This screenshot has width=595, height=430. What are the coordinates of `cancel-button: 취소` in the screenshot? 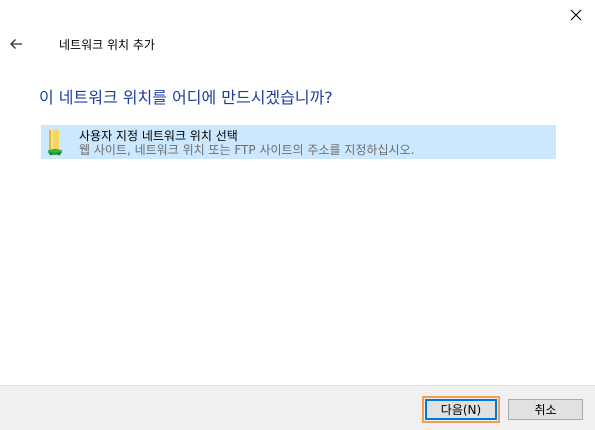 It's located at (545, 409).